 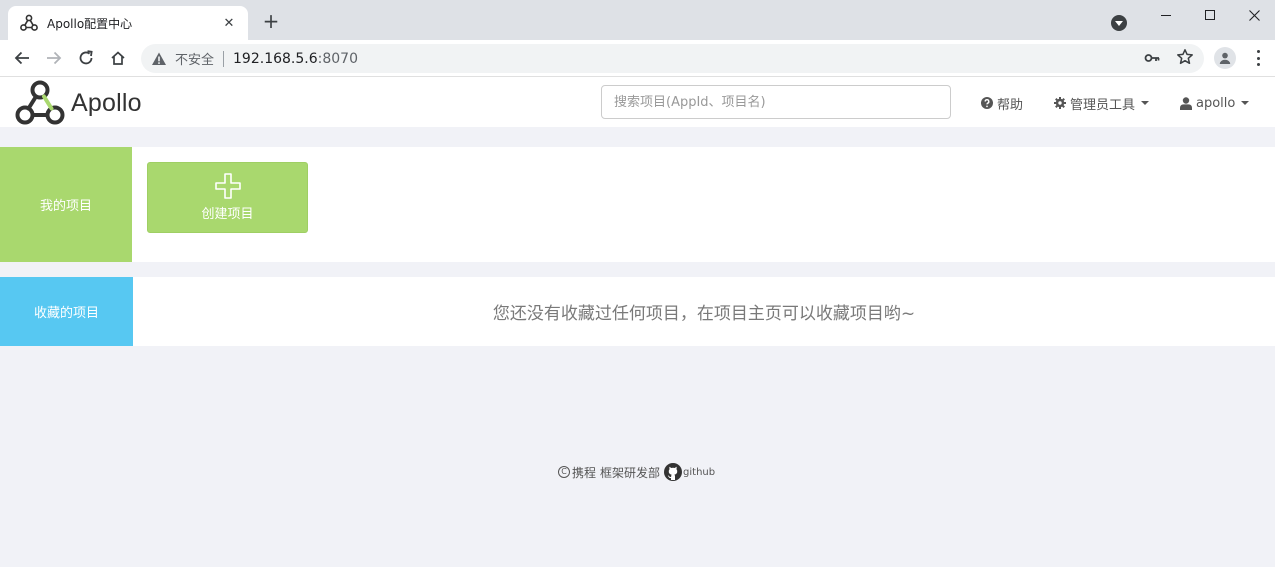 What do you see at coordinates (699, 472) in the screenshot?
I see `github-label: github` at bounding box center [699, 472].